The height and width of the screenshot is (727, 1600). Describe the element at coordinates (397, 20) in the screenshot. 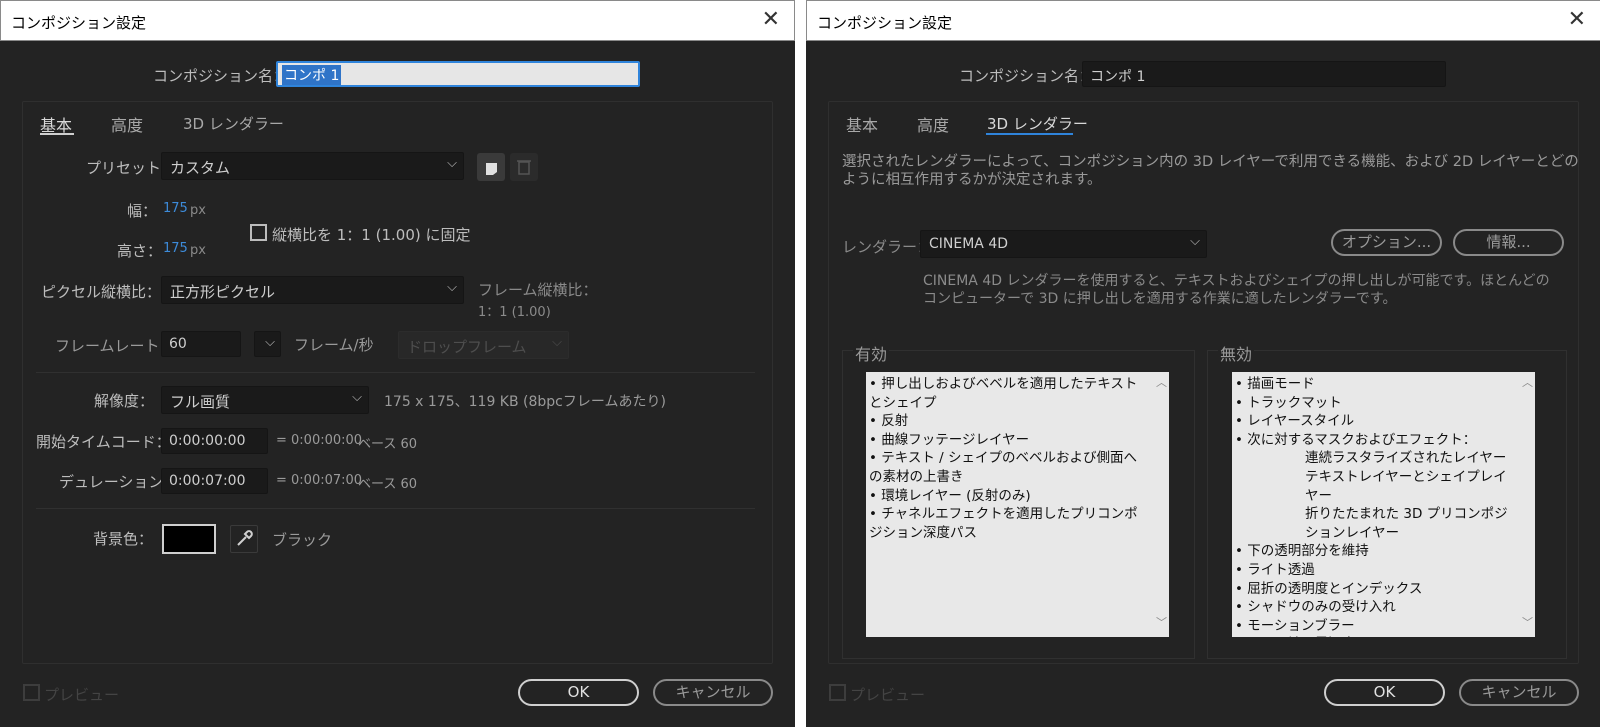

I see `title-bar: コンポジション設定 ✕` at that location.